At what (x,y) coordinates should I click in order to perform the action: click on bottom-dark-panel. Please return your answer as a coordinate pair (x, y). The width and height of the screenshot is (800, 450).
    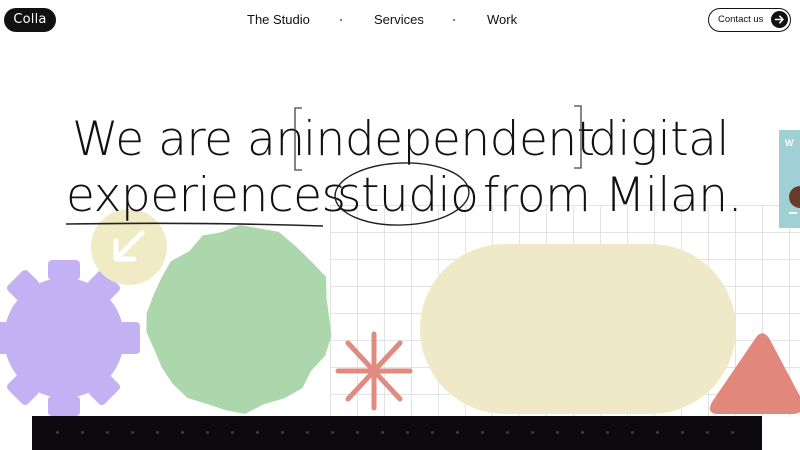
    Looking at the image, I should click on (397, 433).